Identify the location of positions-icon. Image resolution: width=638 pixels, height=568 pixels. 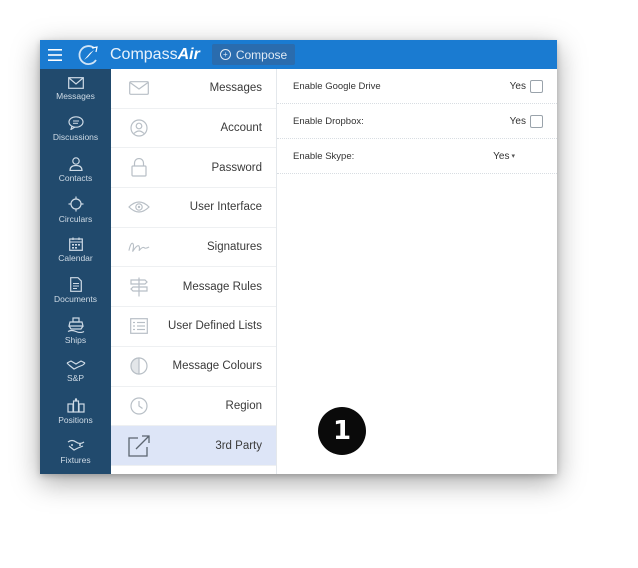
(75, 405).